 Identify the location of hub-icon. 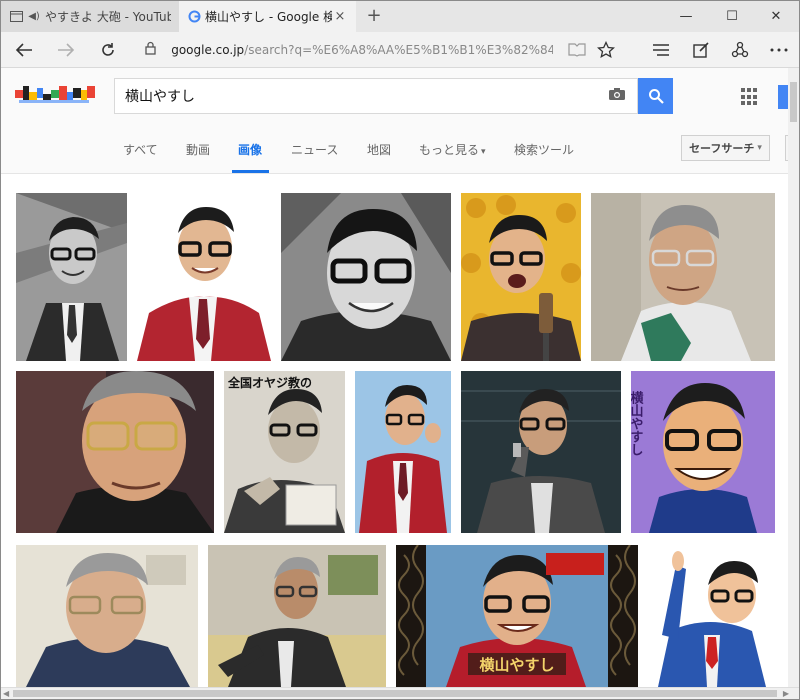
(661, 50).